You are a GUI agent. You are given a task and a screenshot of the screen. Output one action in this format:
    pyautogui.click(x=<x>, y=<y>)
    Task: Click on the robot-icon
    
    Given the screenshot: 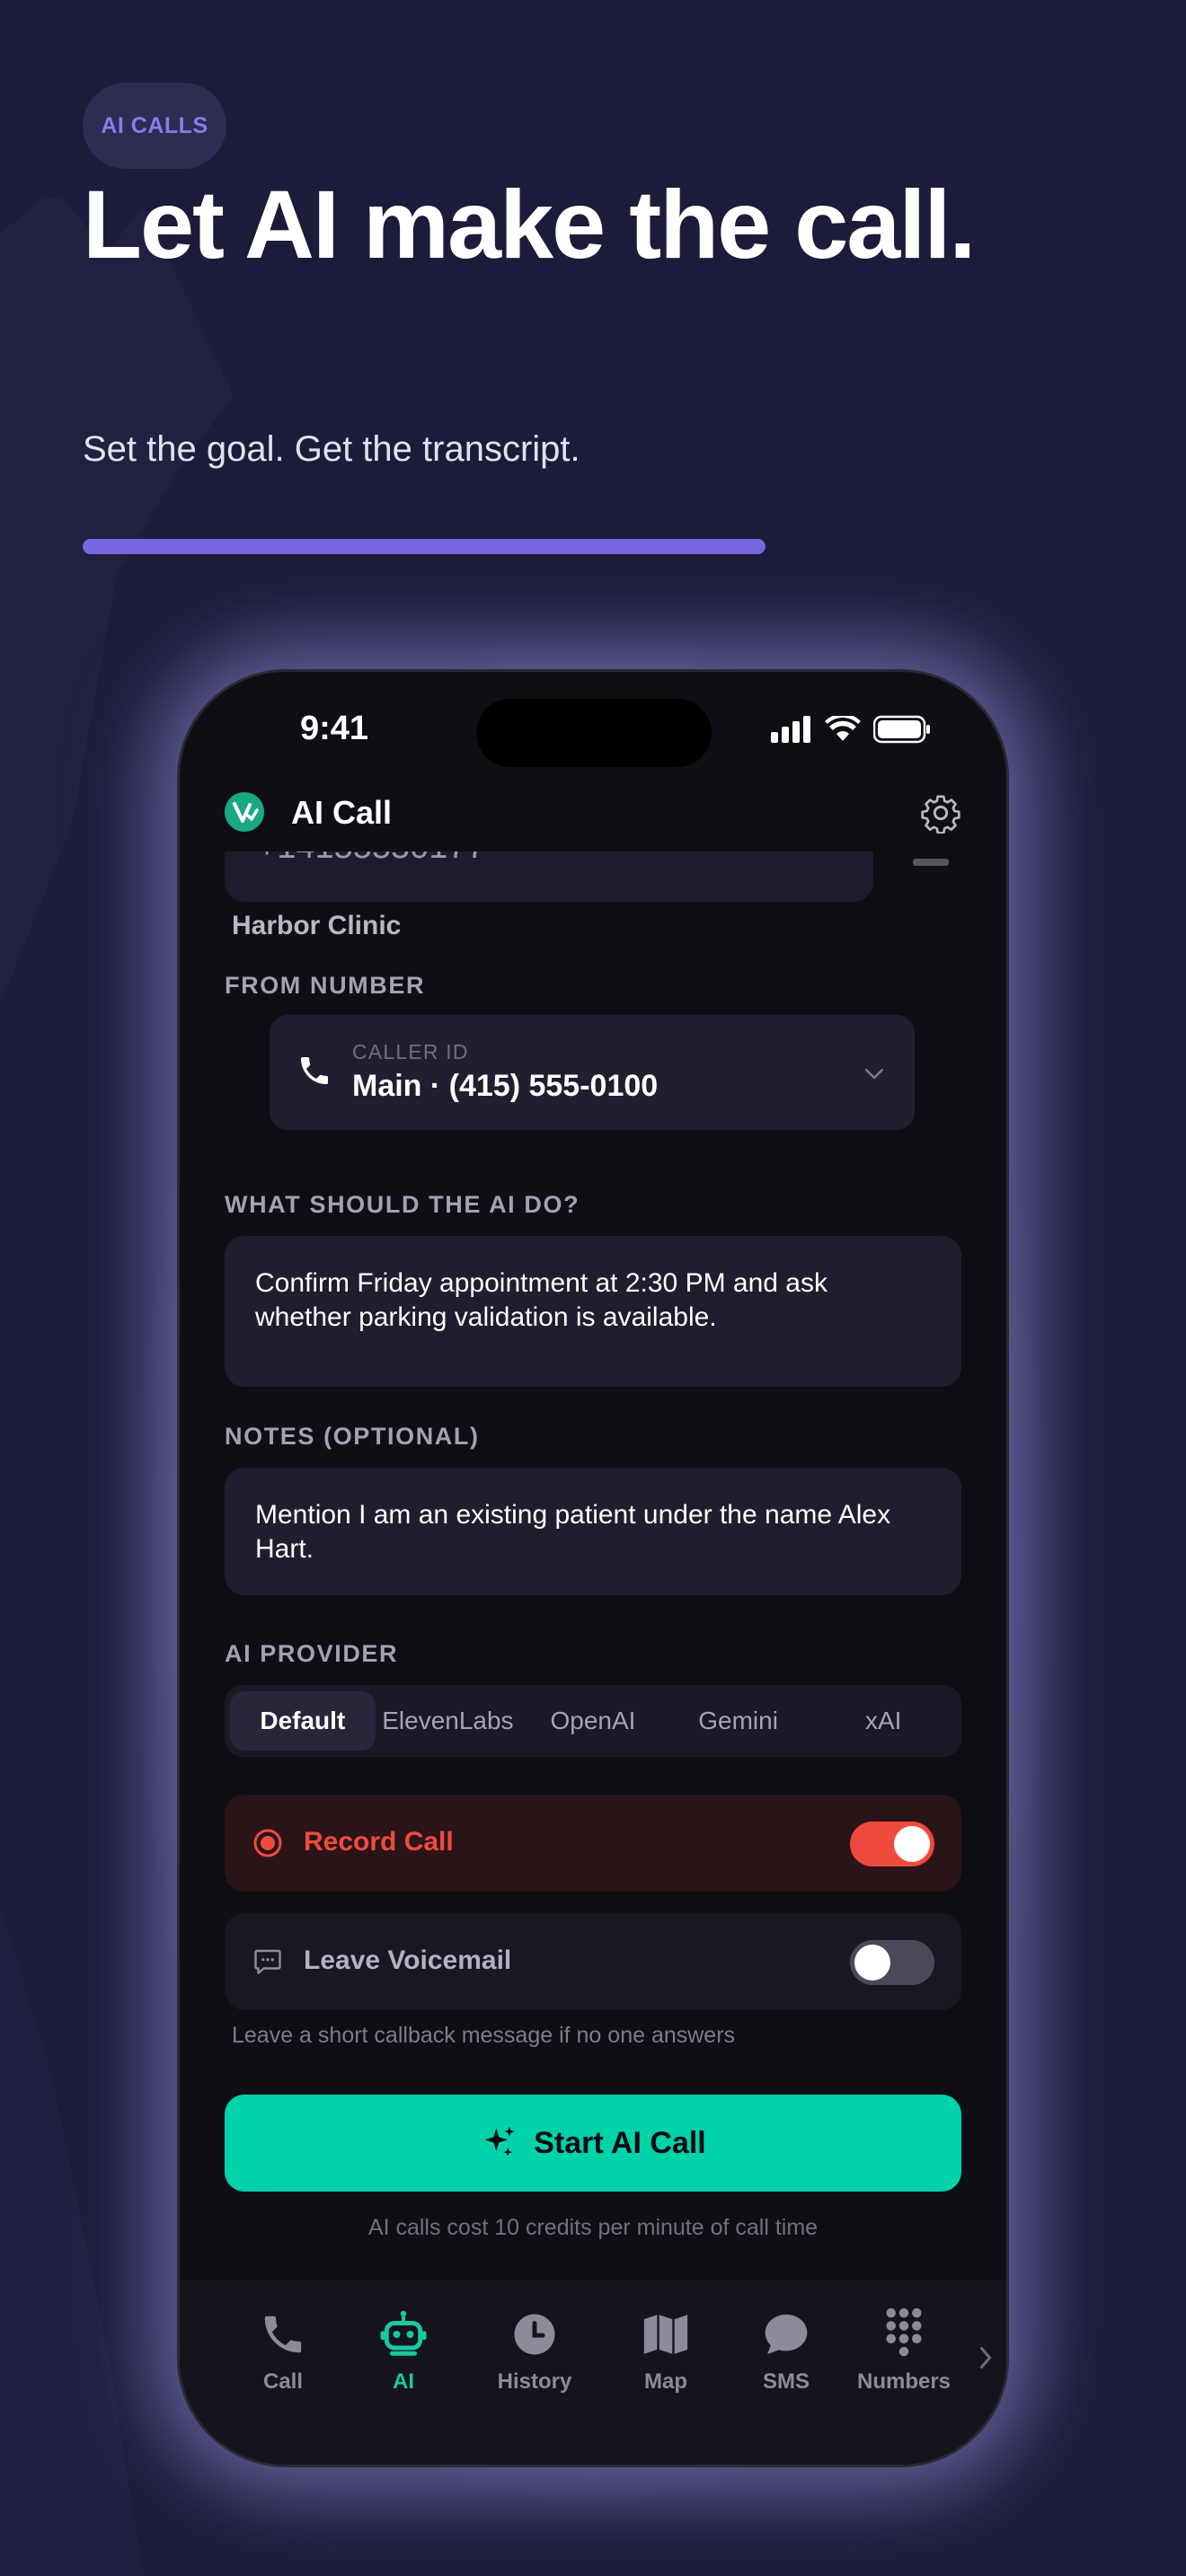 What is the action you would take?
    pyautogui.click(x=403, y=2333)
    